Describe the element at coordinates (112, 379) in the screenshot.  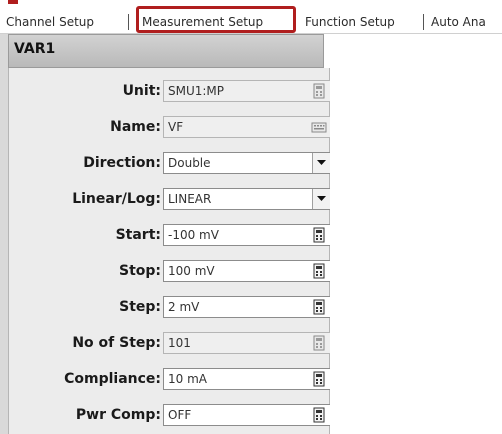
I see `compliance-label: Compliance:` at that location.